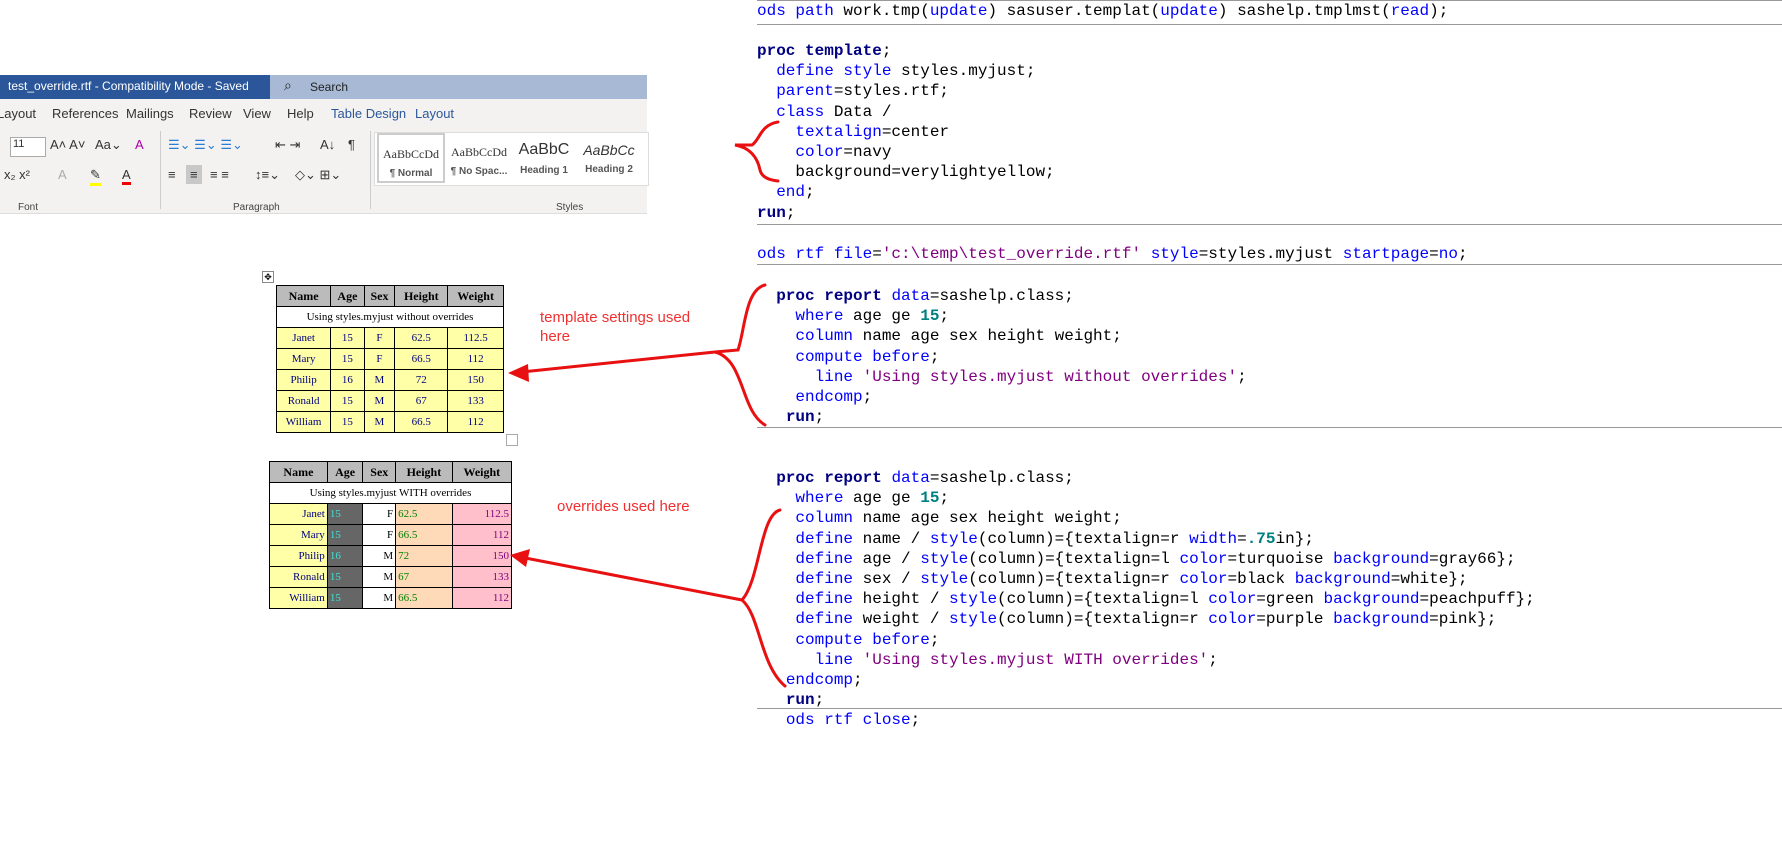 Image resolution: width=1782 pixels, height=842 pixels. I want to click on arrow-overrides, so click(628, 578).